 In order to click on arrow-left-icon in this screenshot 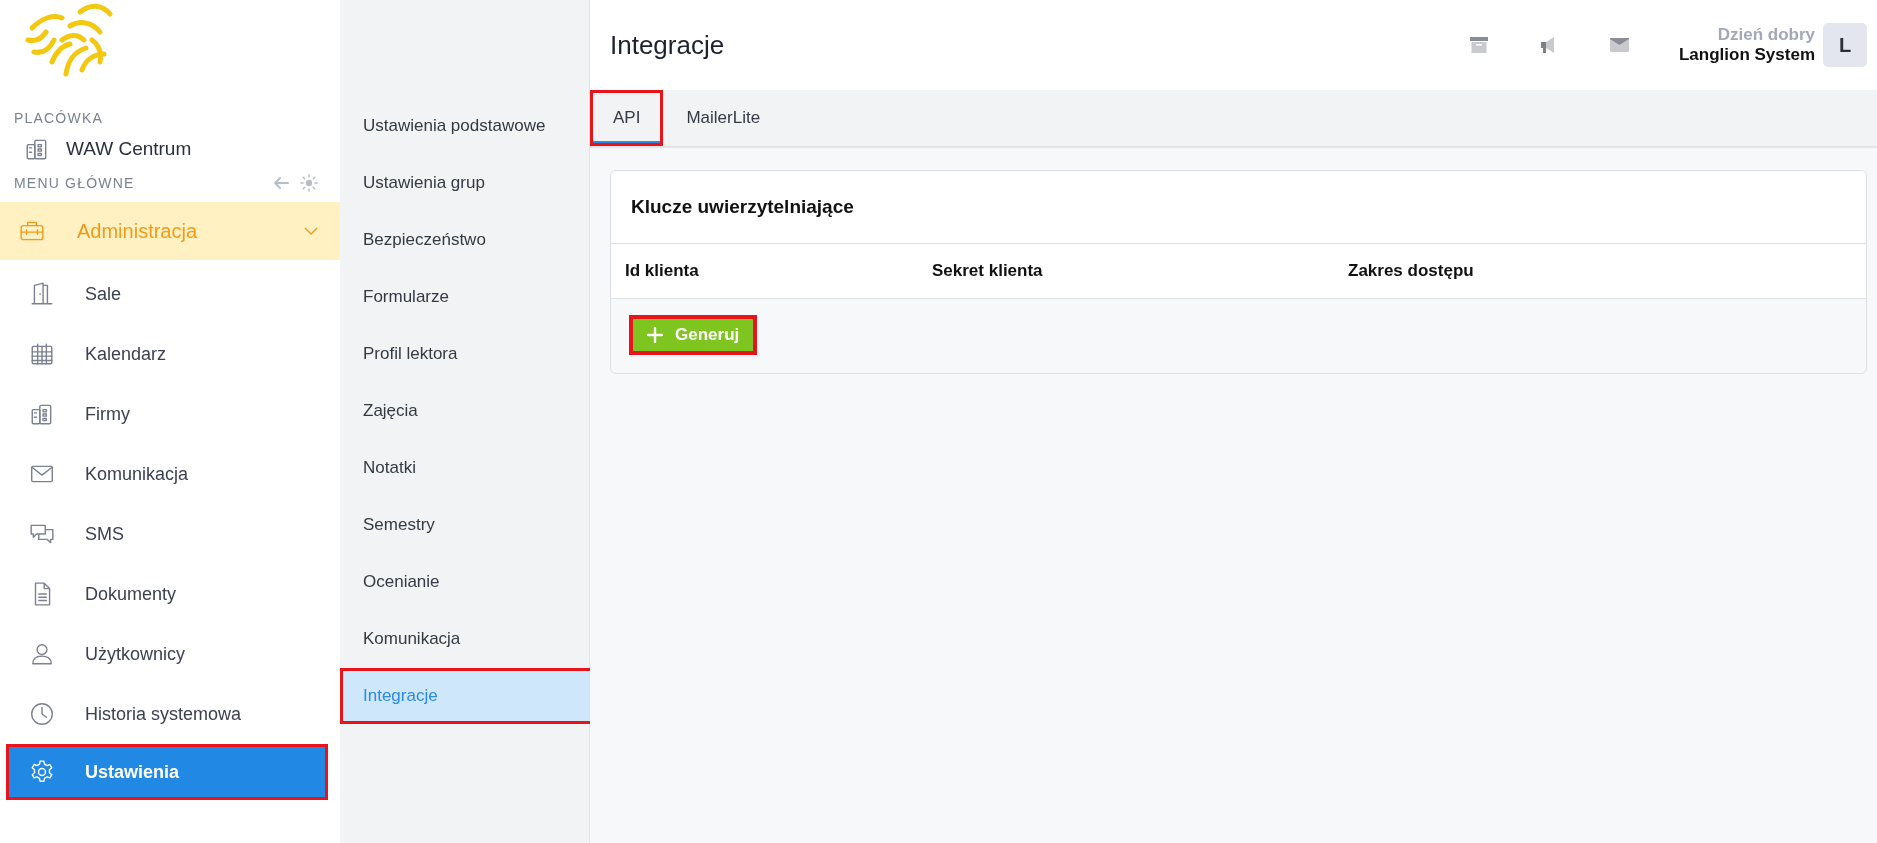, I will do `click(281, 183)`.